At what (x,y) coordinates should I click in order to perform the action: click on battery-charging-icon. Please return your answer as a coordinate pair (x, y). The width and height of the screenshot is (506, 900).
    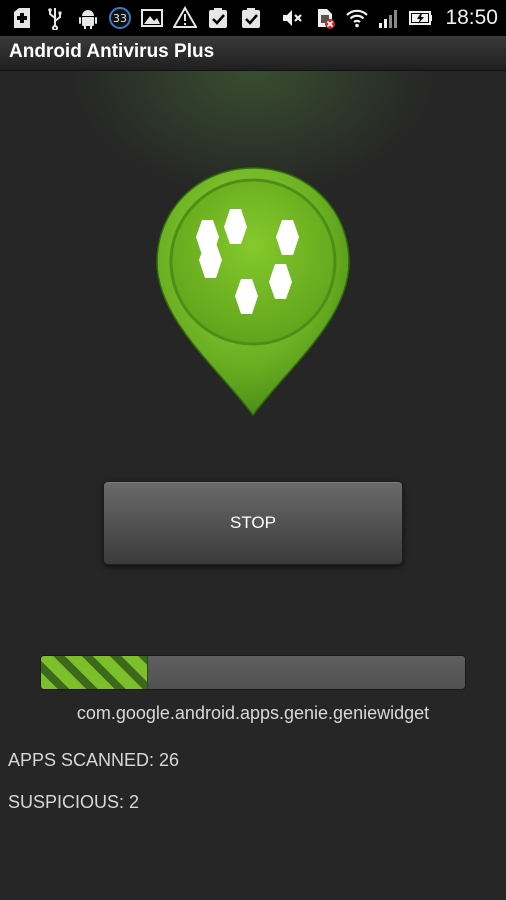
    Looking at the image, I should click on (421, 18).